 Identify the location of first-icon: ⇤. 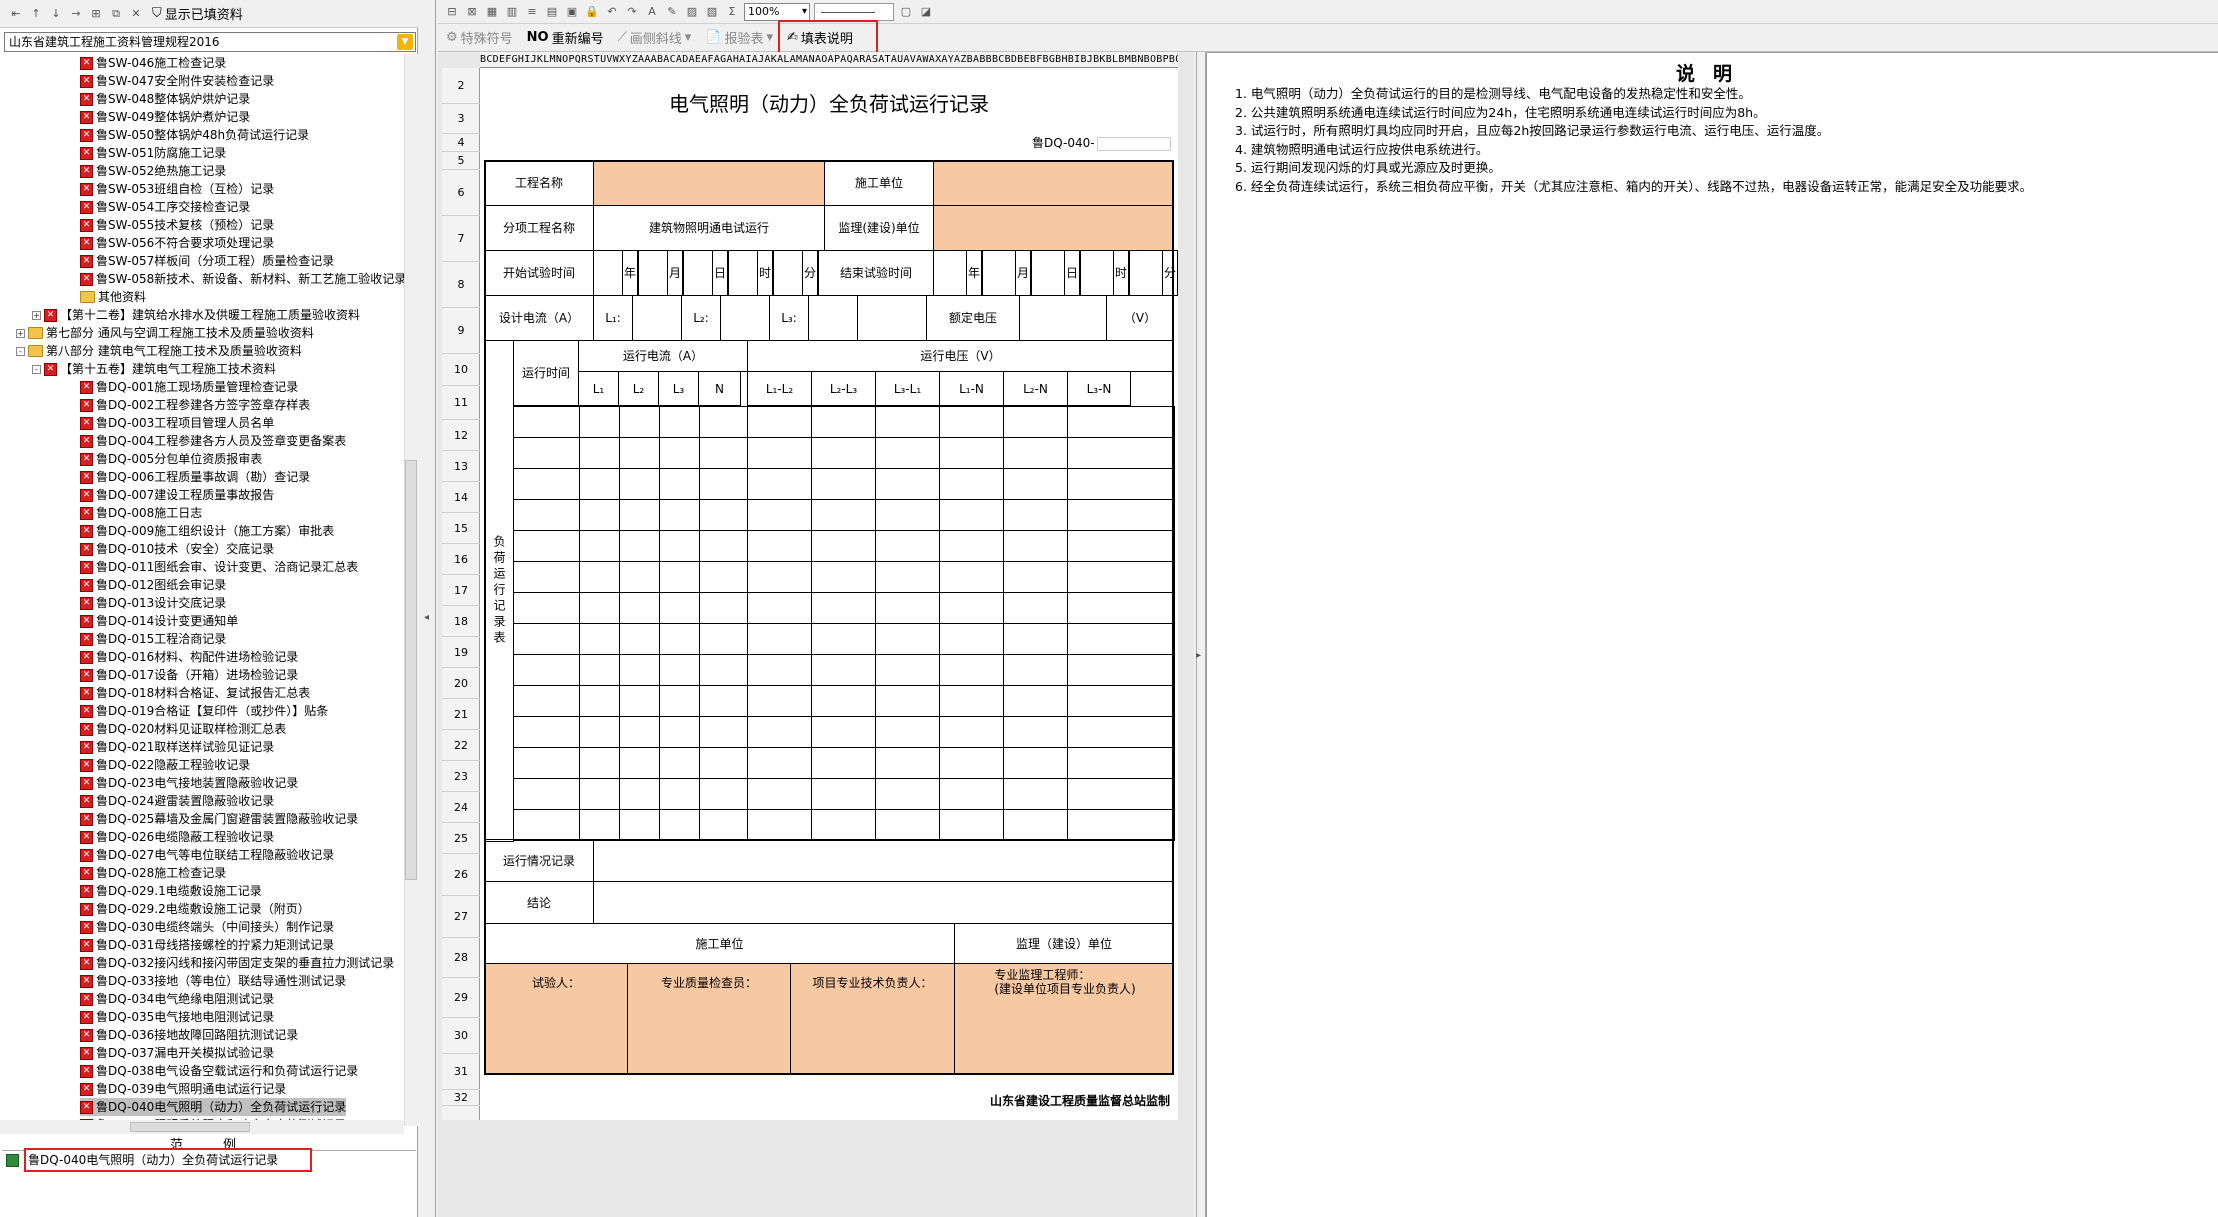
(16, 14).